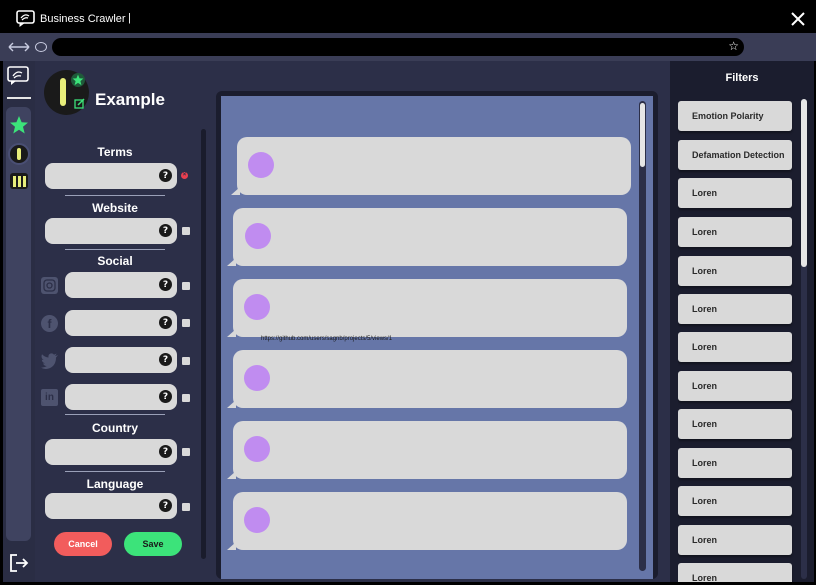 This screenshot has height=585, width=816. I want to click on terms-error-icon: ×, so click(184, 175).